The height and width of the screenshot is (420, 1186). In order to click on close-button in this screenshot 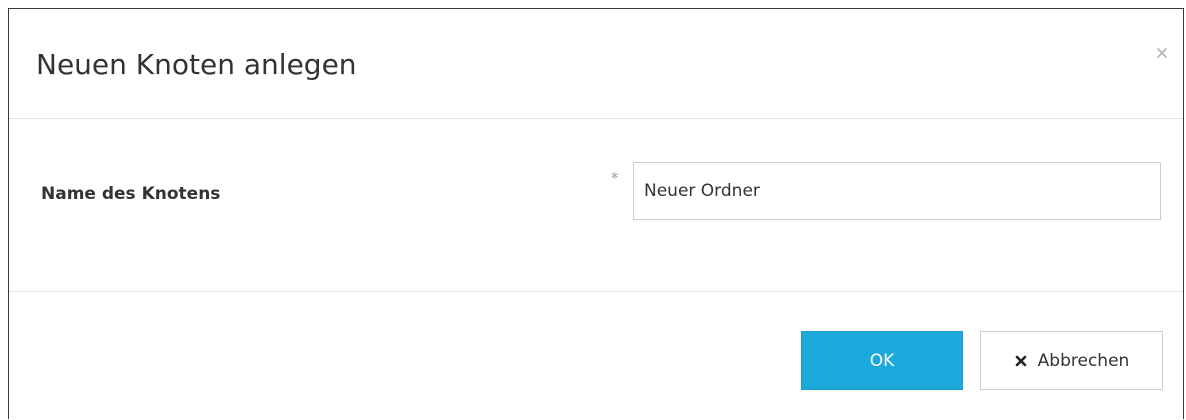, I will do `click(1162, 53)`.